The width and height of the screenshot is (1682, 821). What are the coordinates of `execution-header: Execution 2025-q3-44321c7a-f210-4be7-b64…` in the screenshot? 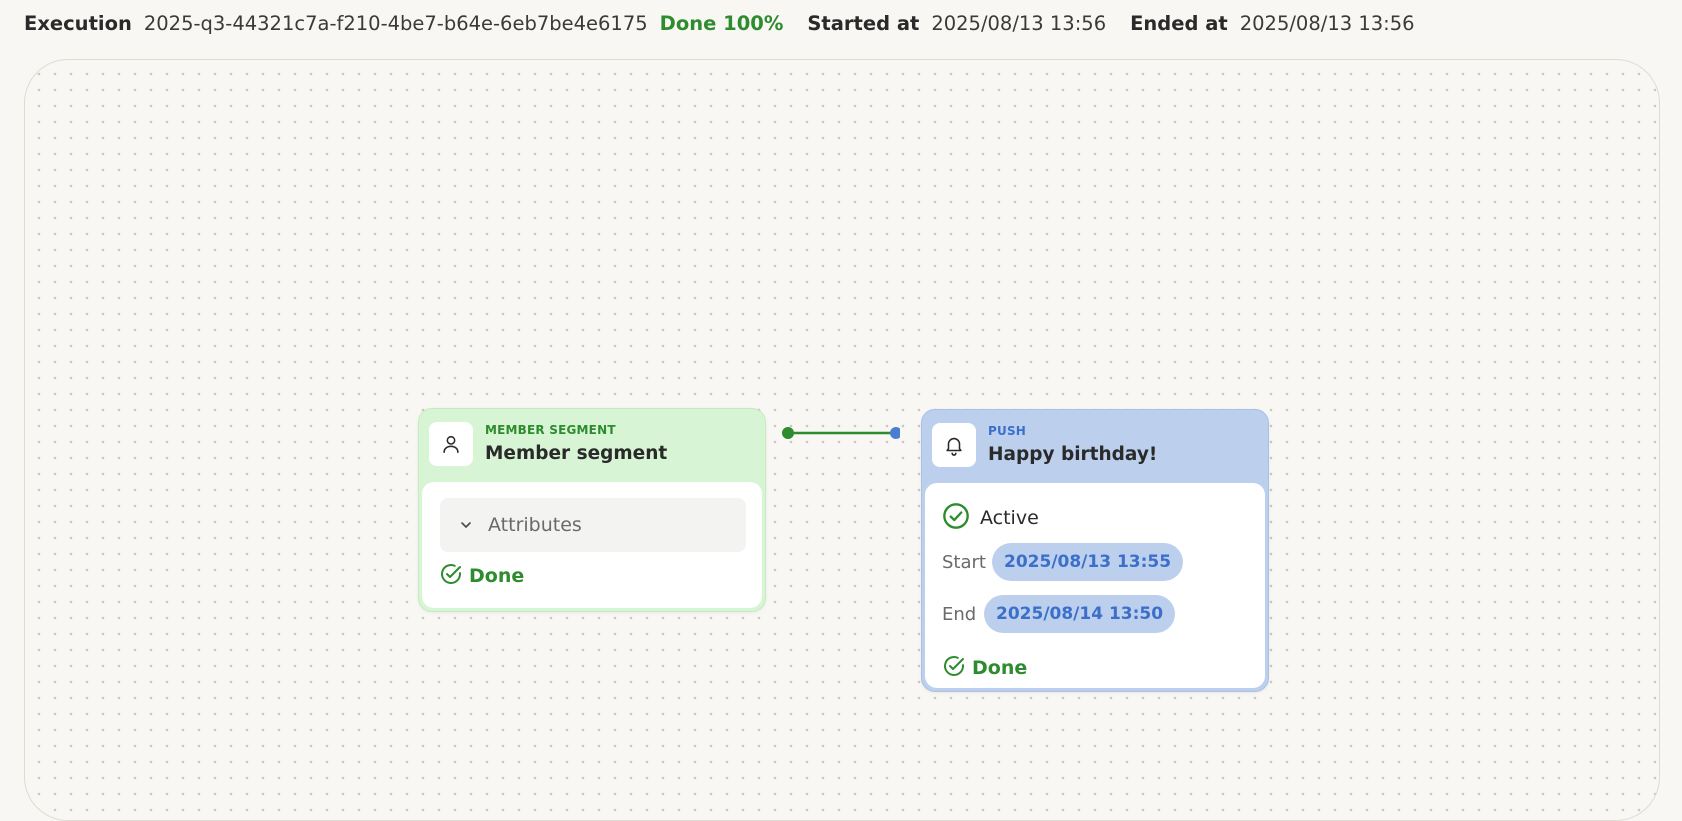 It's located at (719, 23).